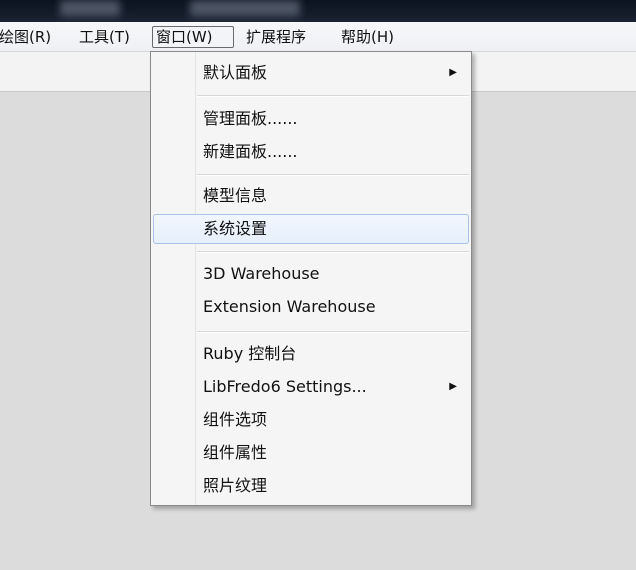 Image resolution: width=636 pixels, height=570 pixels. Describe the element at coordinates (235, 419) in the screenshot. I see `menu-item-label: 组件选项` at that location.